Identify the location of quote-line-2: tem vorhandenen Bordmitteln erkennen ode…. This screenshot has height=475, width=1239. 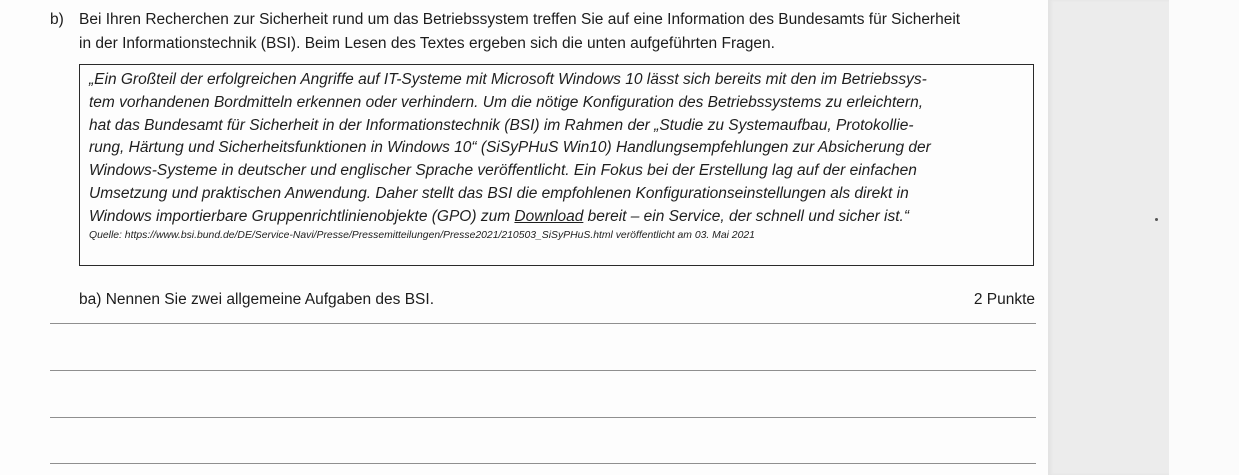
(506, 102).